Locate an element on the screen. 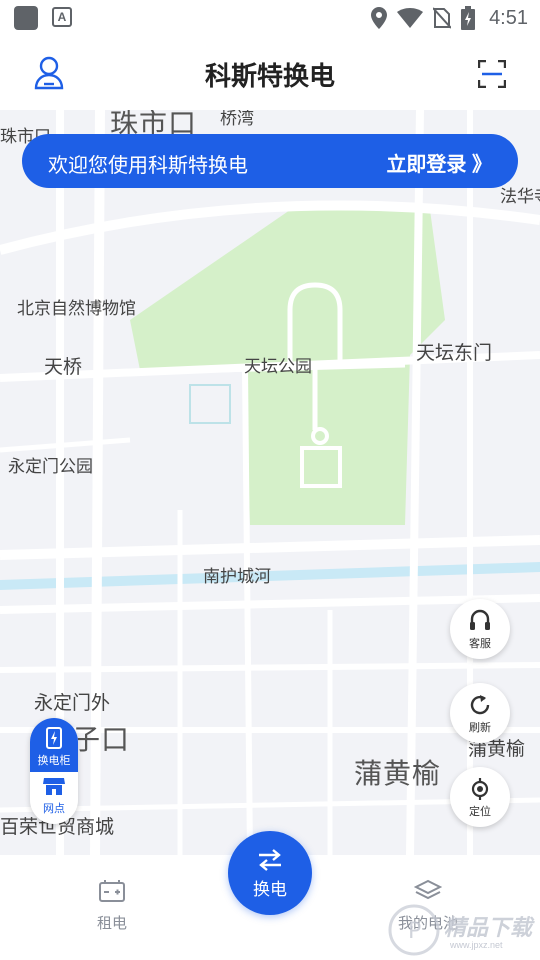  refresh-label: 刷新 is located at coordinates (480, 728).